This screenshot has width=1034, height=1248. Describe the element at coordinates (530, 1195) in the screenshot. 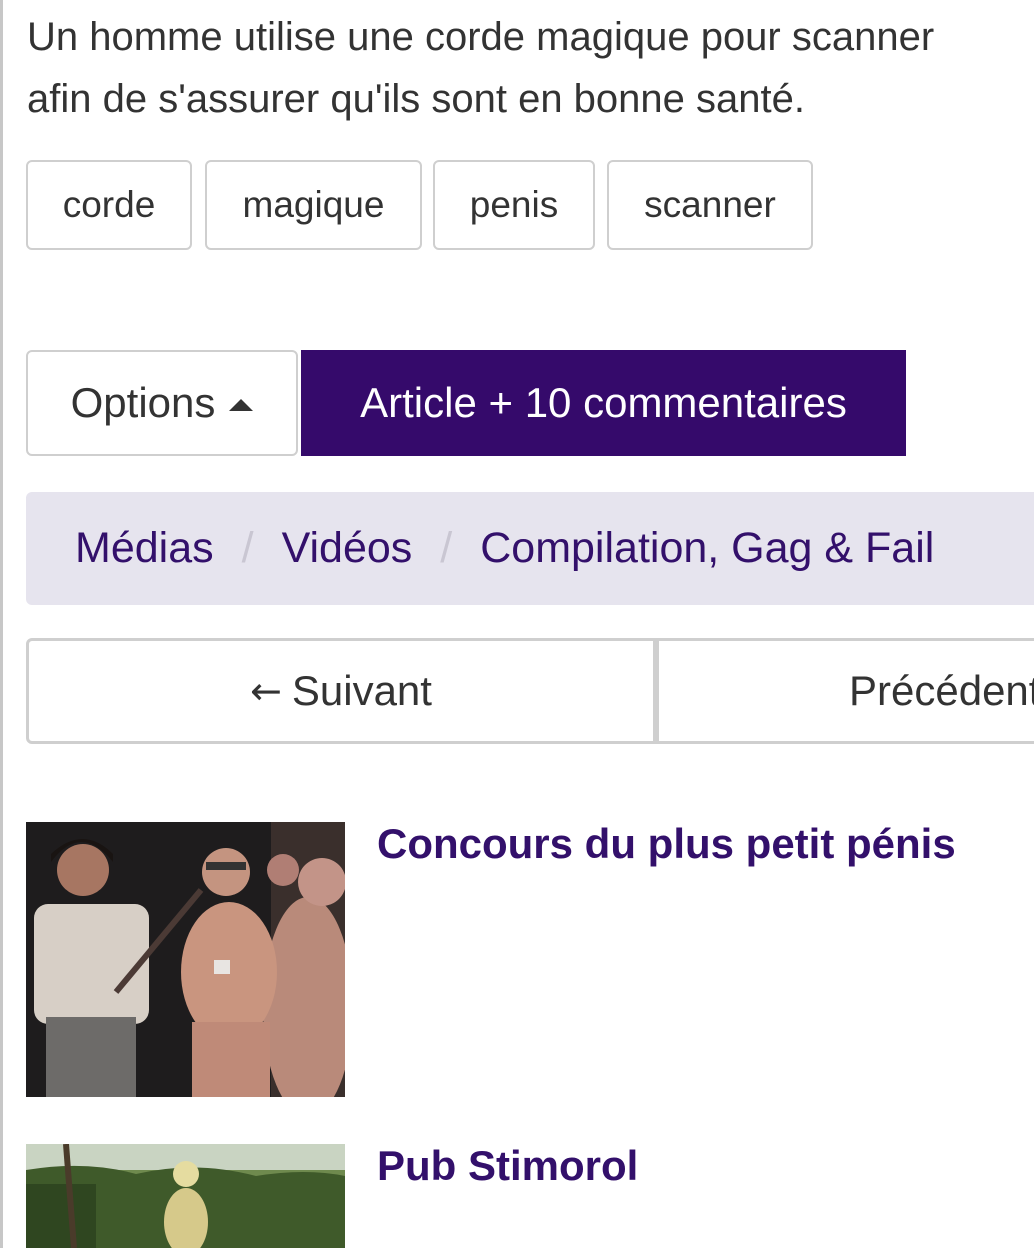

I see `related-video-item: Pub Stimorol` at that location.